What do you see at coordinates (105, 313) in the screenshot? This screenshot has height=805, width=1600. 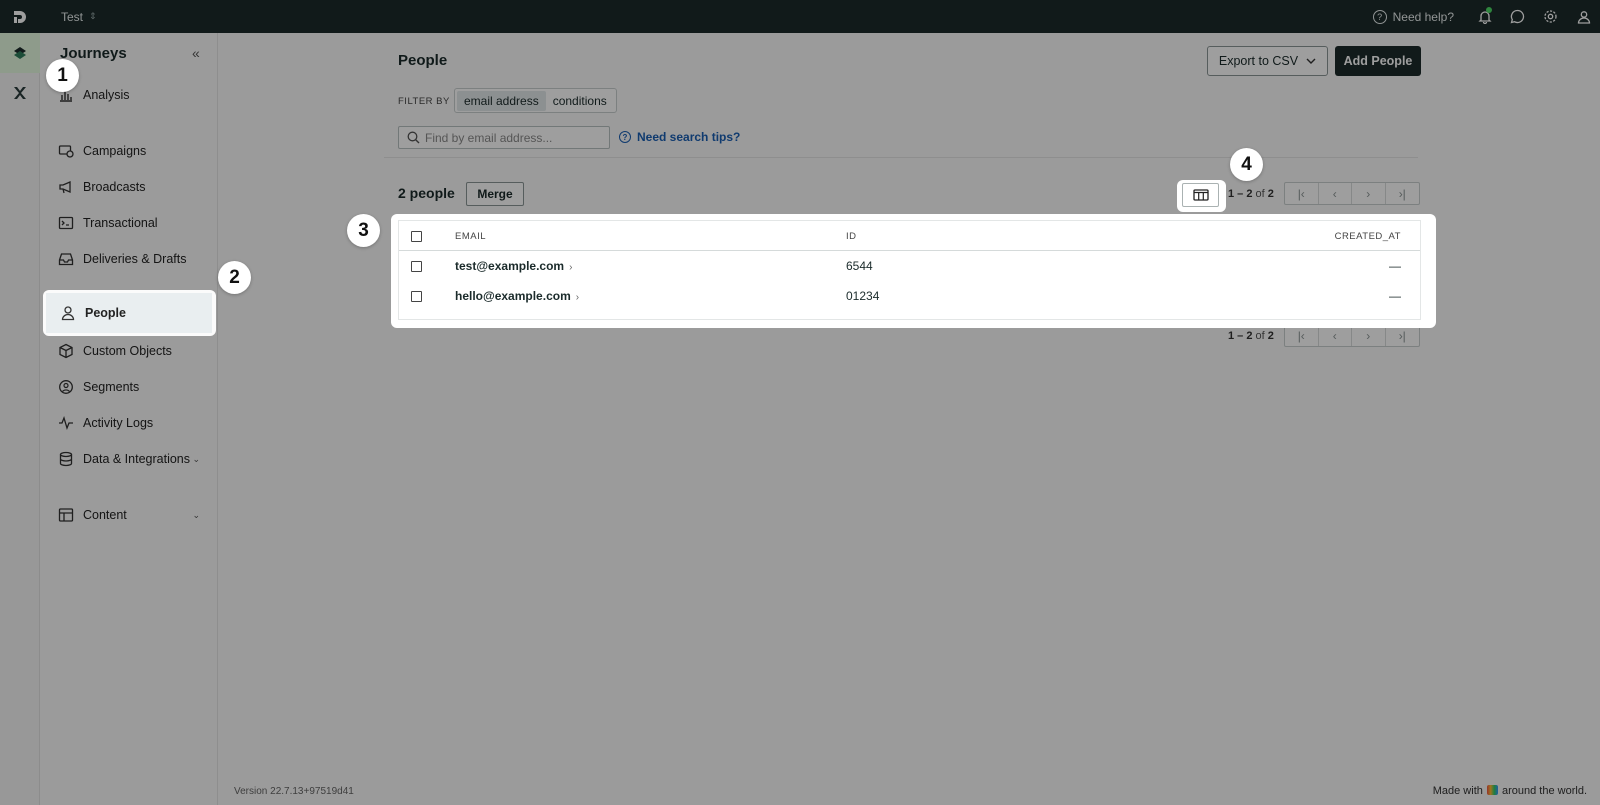 I see `sidebar-item-label: People` at bounding box center [105, 313].